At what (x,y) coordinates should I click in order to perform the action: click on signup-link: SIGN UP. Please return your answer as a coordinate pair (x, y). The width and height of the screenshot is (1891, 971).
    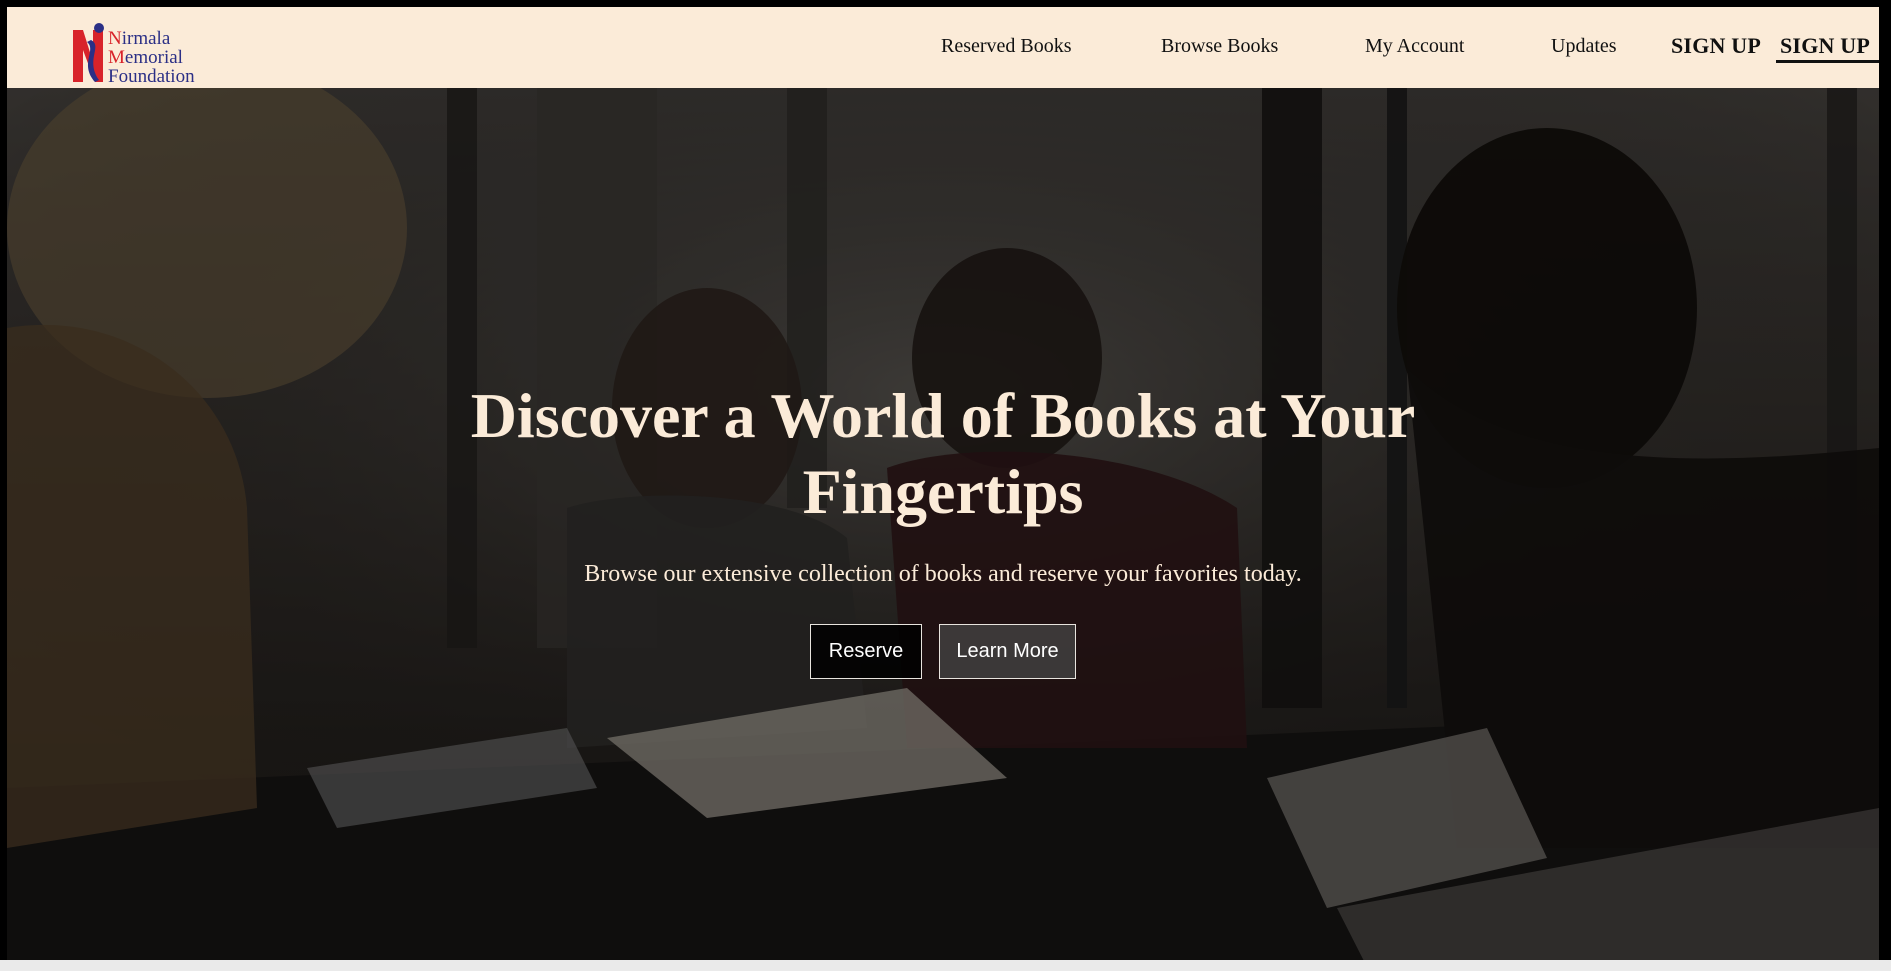
    Looking at the image, I should click on (1716, 46).